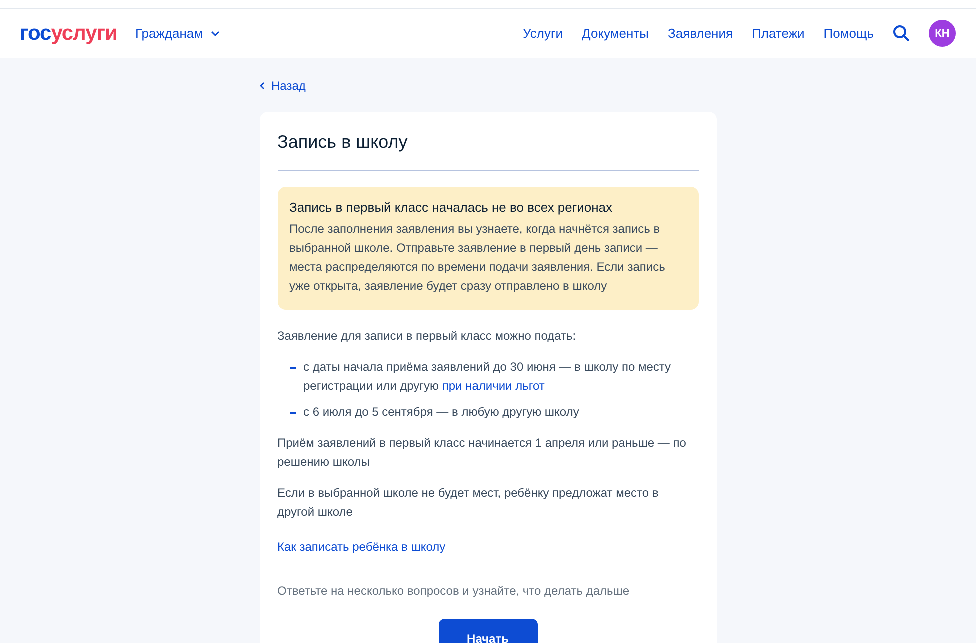  I want to click on site-logo: госуслуги, so click(69, 34).